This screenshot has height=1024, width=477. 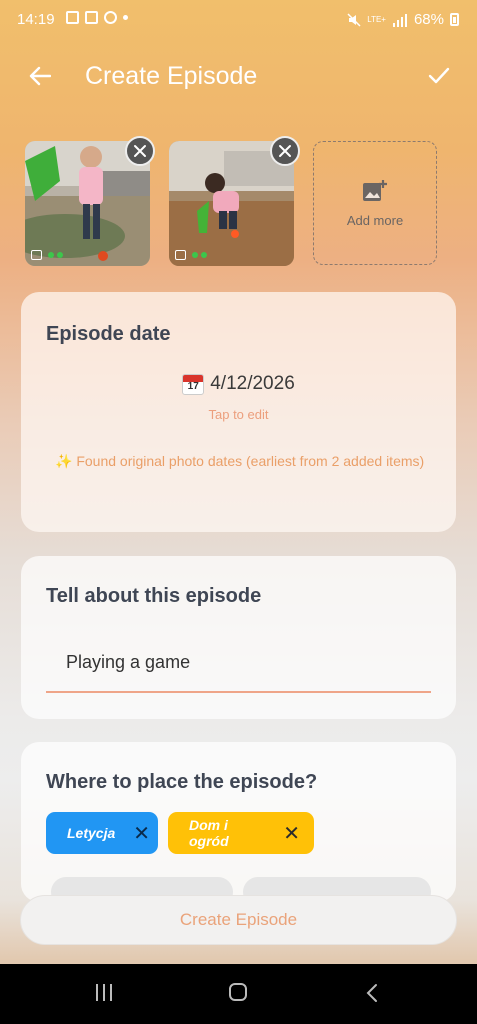 What do you see at coordinates (375, 220) in the screenshot?
I see `add-more-label: Add more` at bounding box center [375, 220].